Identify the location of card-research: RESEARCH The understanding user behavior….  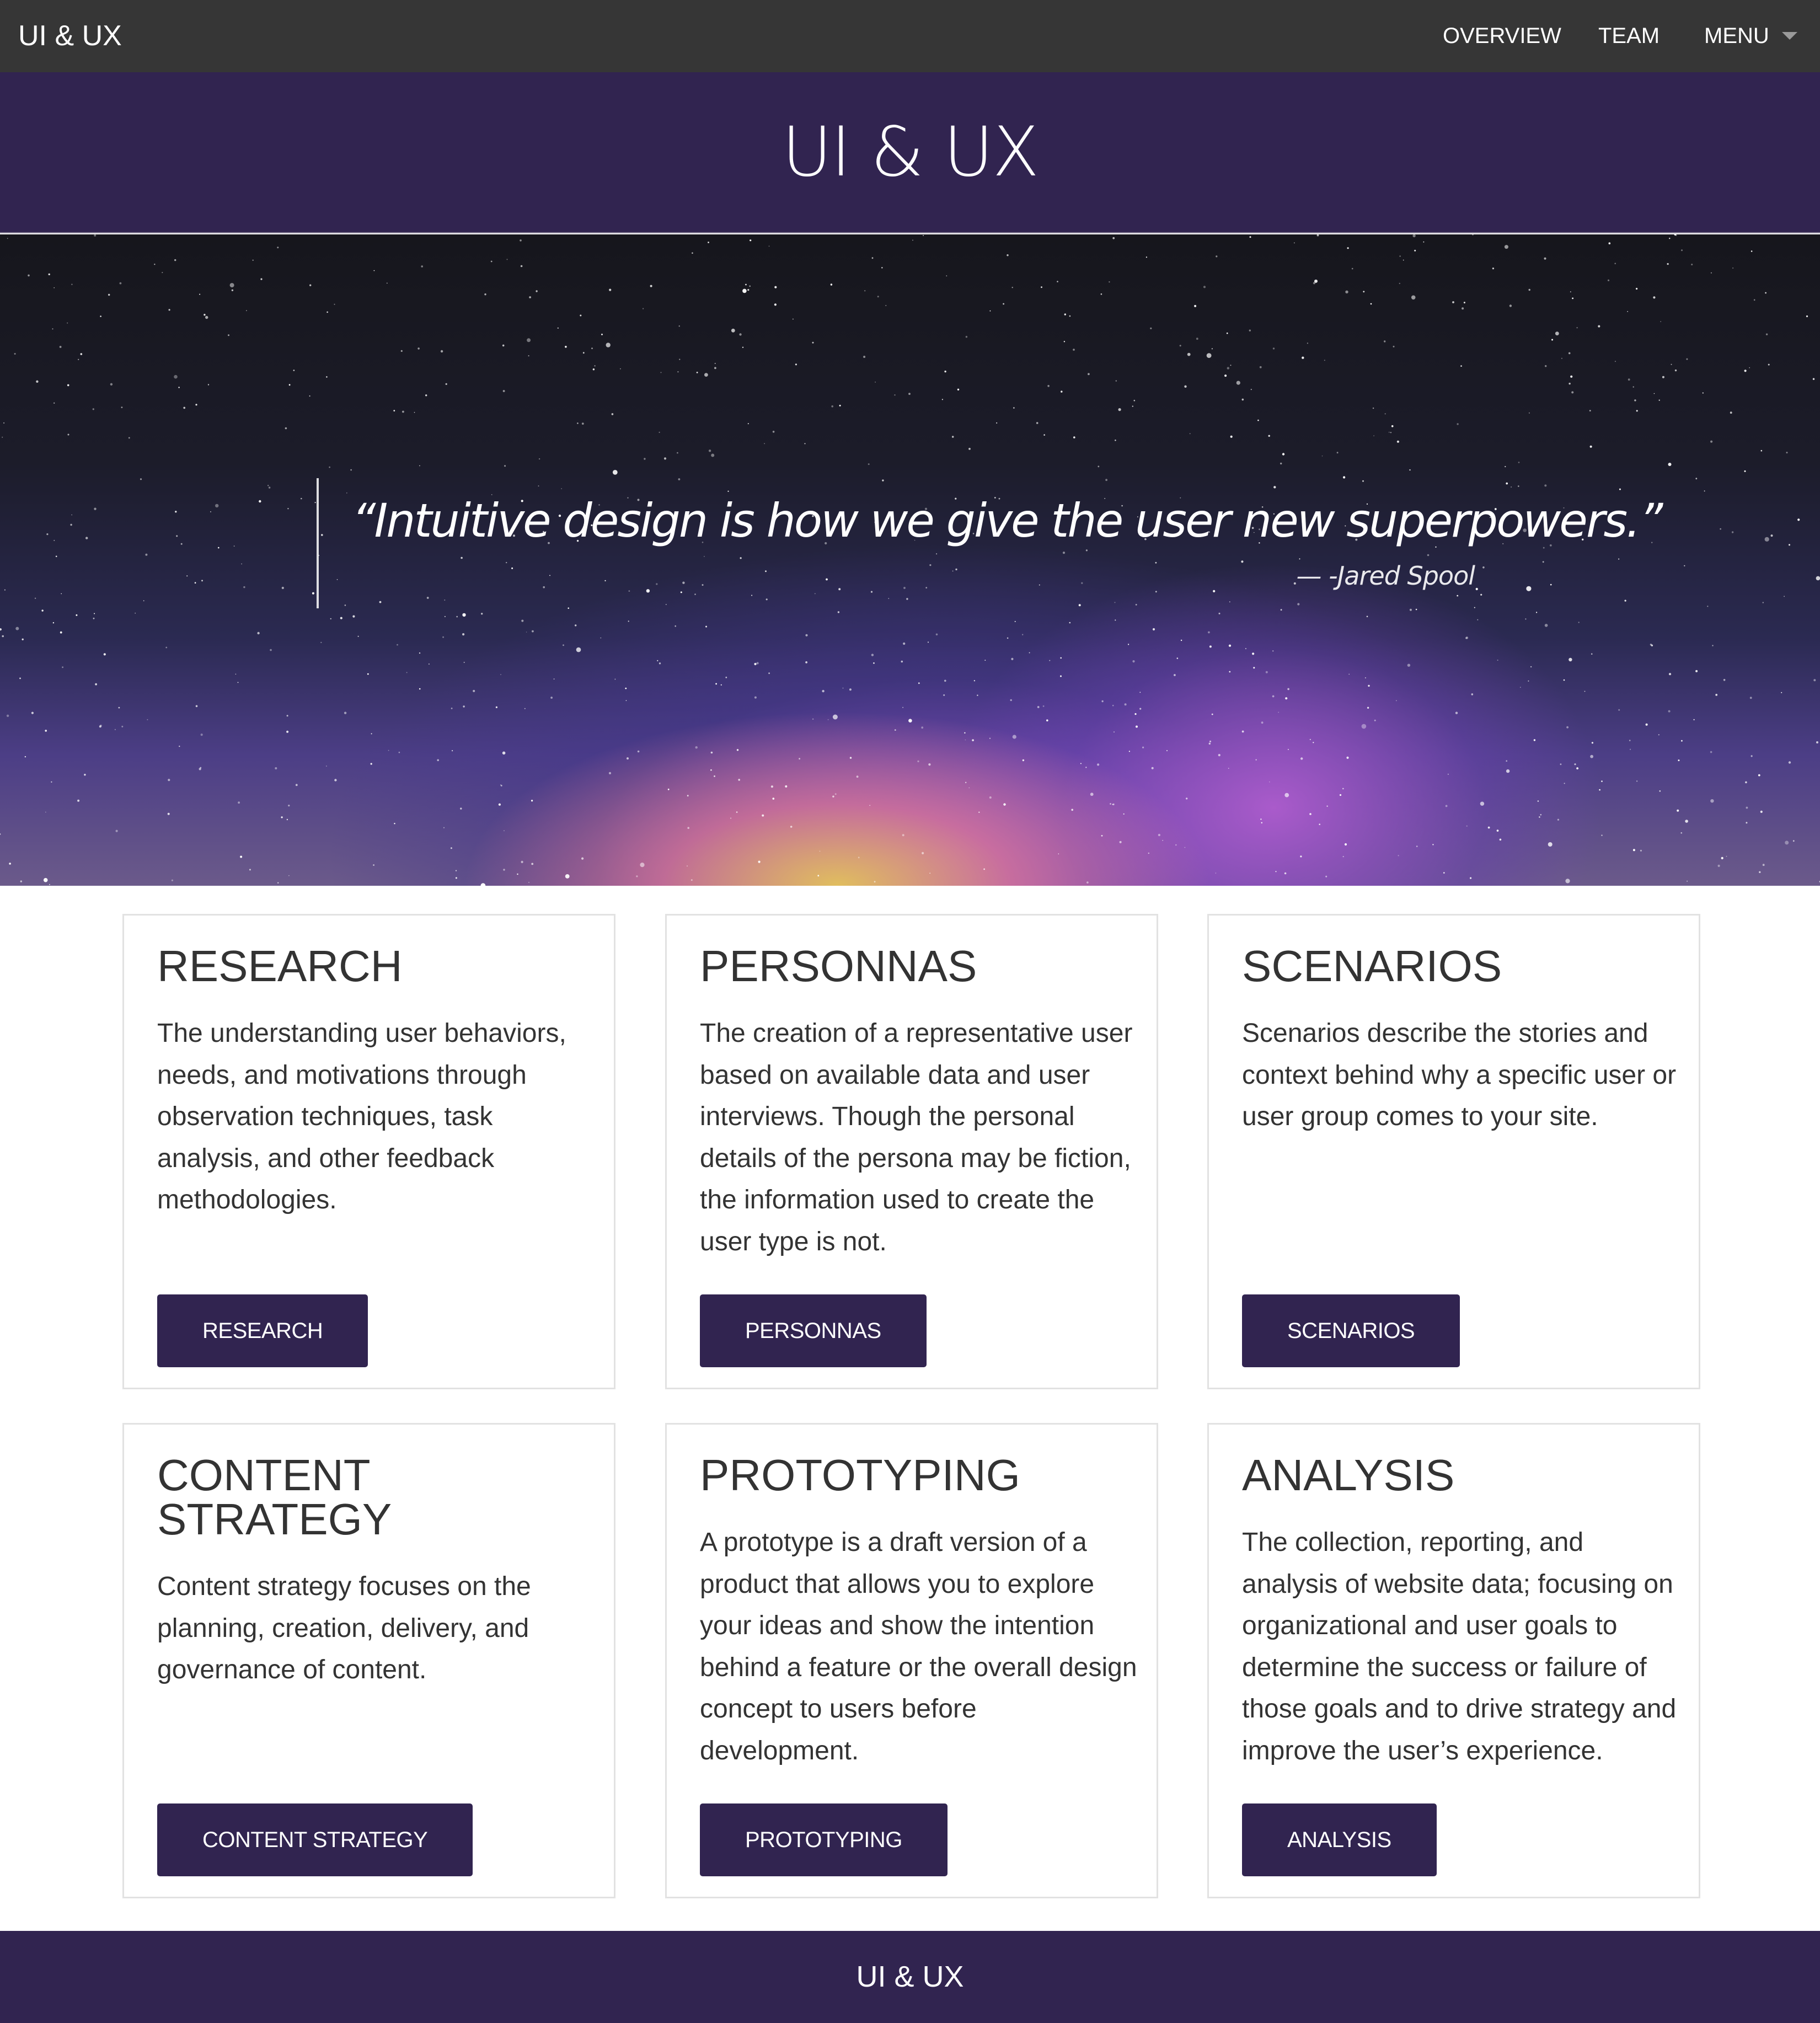
(368, 1151).